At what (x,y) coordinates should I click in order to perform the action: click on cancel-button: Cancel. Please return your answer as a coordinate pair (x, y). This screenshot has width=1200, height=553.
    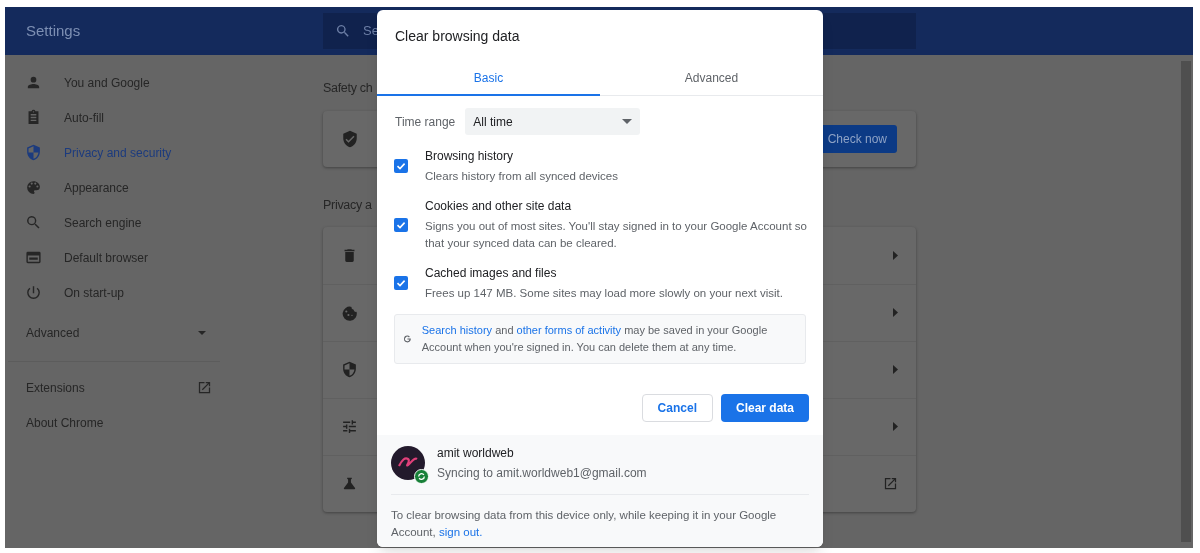
    Looking at the image, I should click on (677, 408).